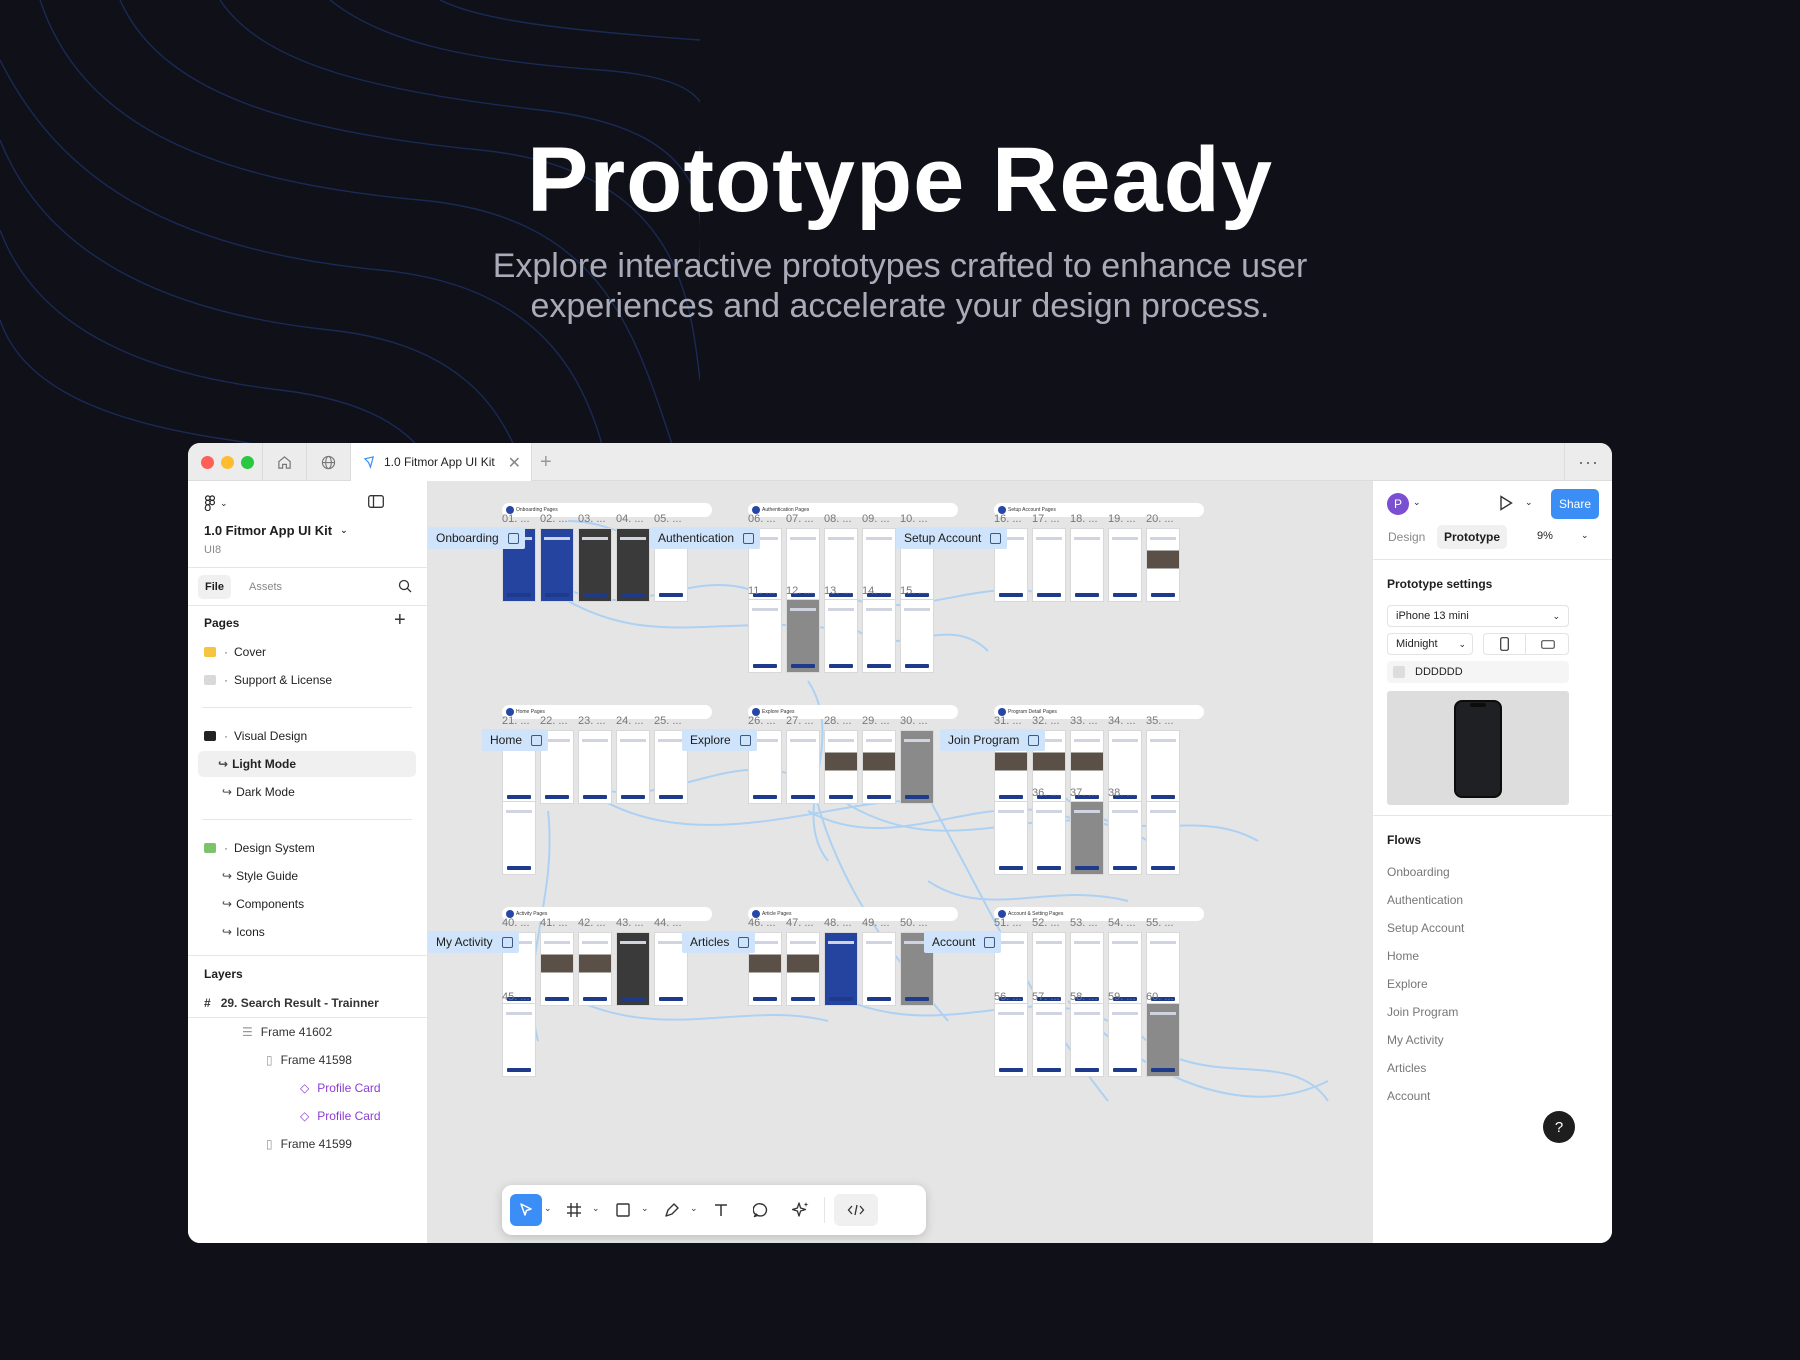 The height and width of the screenshot is (1360, 1800). What do you see at coordinates (719, 942) in the screenshot?
I see `flow-start-articles: Articles` at bounding box center [719, 942].